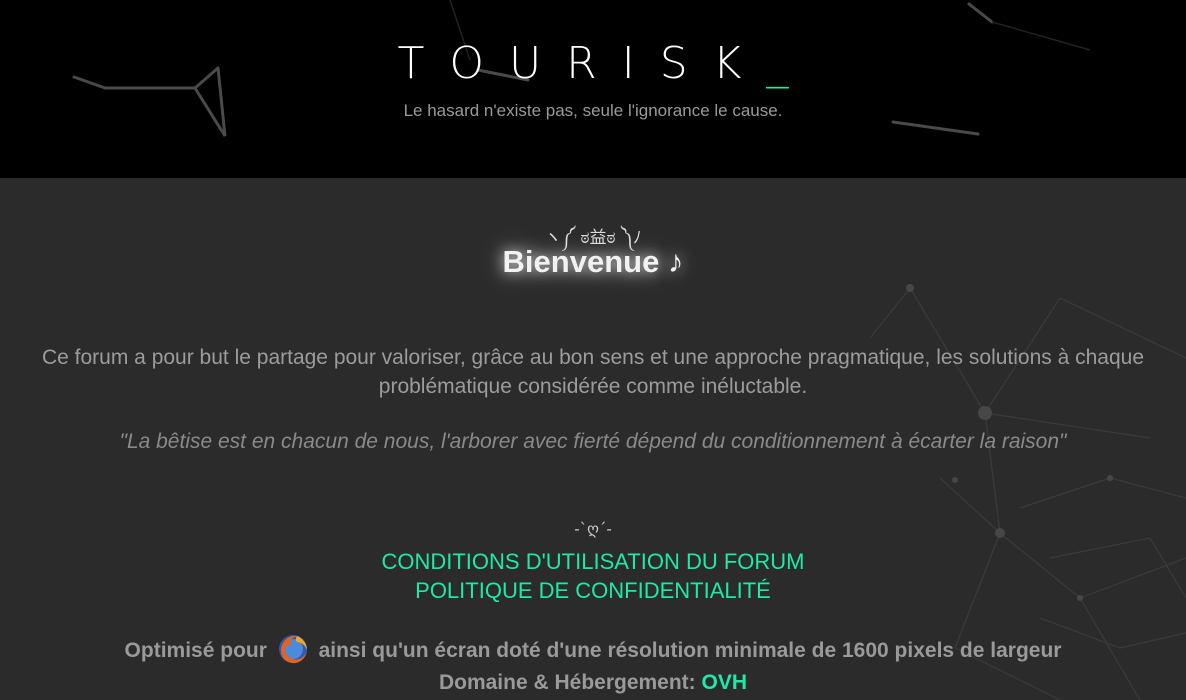 This screenshot has height=700, width=1186. What do you see at coordinates (195, 650) in the screenshot?
I see `optimized-prefix: Optimisé pour` at bounding box center [195, 650].